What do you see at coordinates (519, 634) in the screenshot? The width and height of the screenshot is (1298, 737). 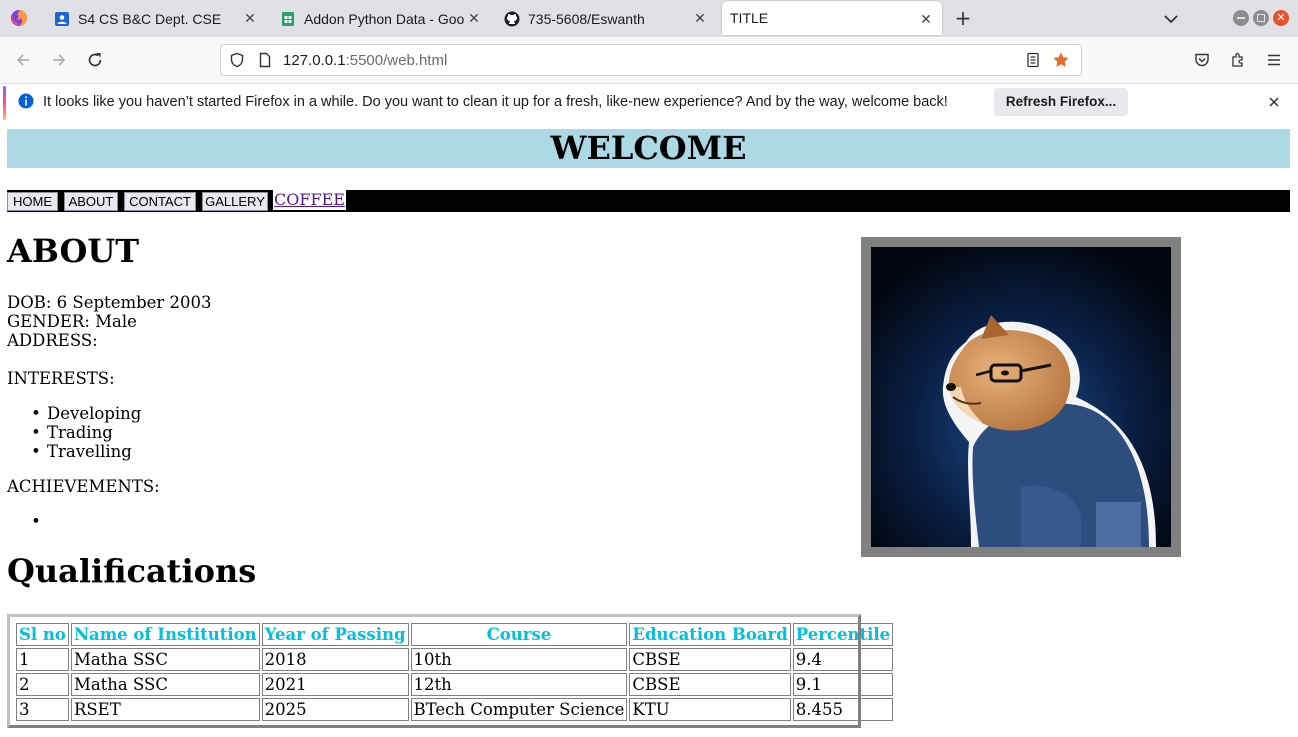 I see `column-header: Course` at bounding box center [519, 634].